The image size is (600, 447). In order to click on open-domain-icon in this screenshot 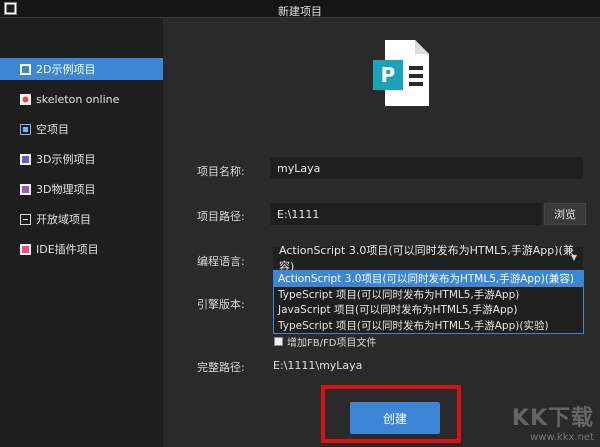, I will do `click(25, 219)`.